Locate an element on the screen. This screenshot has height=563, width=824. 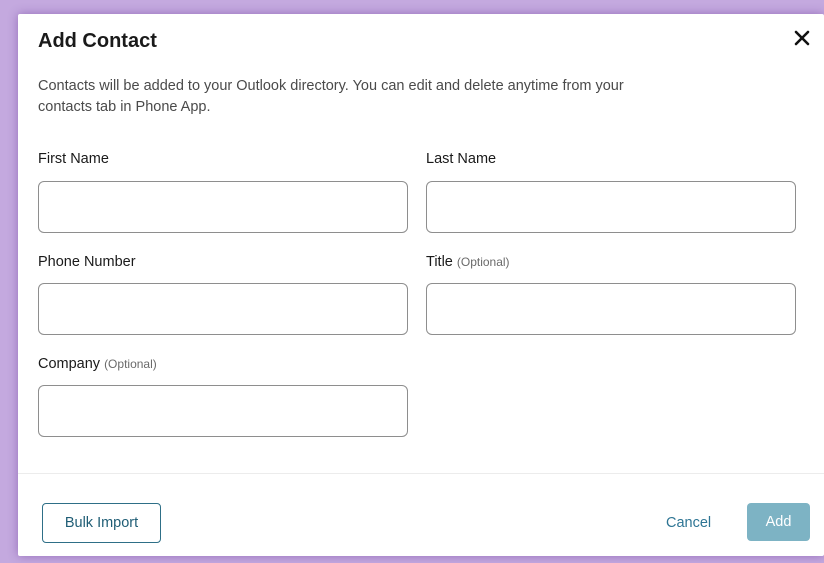
company-label: Company (Optional) is located at coordinates (97, 364).